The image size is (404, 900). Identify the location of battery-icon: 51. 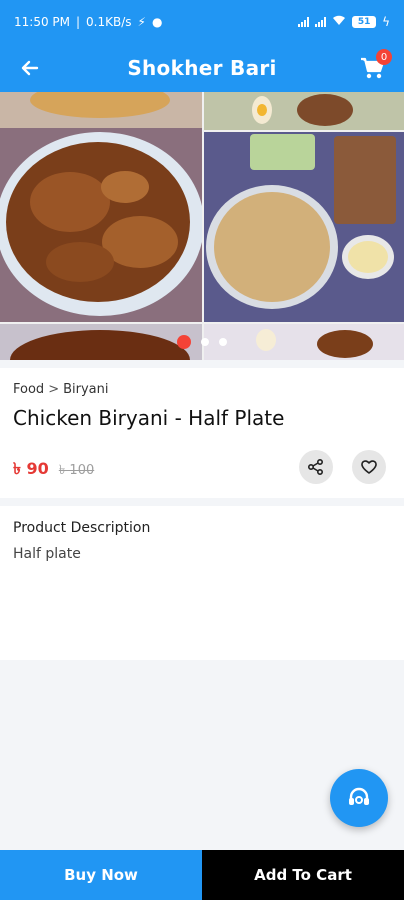
(364, 22).